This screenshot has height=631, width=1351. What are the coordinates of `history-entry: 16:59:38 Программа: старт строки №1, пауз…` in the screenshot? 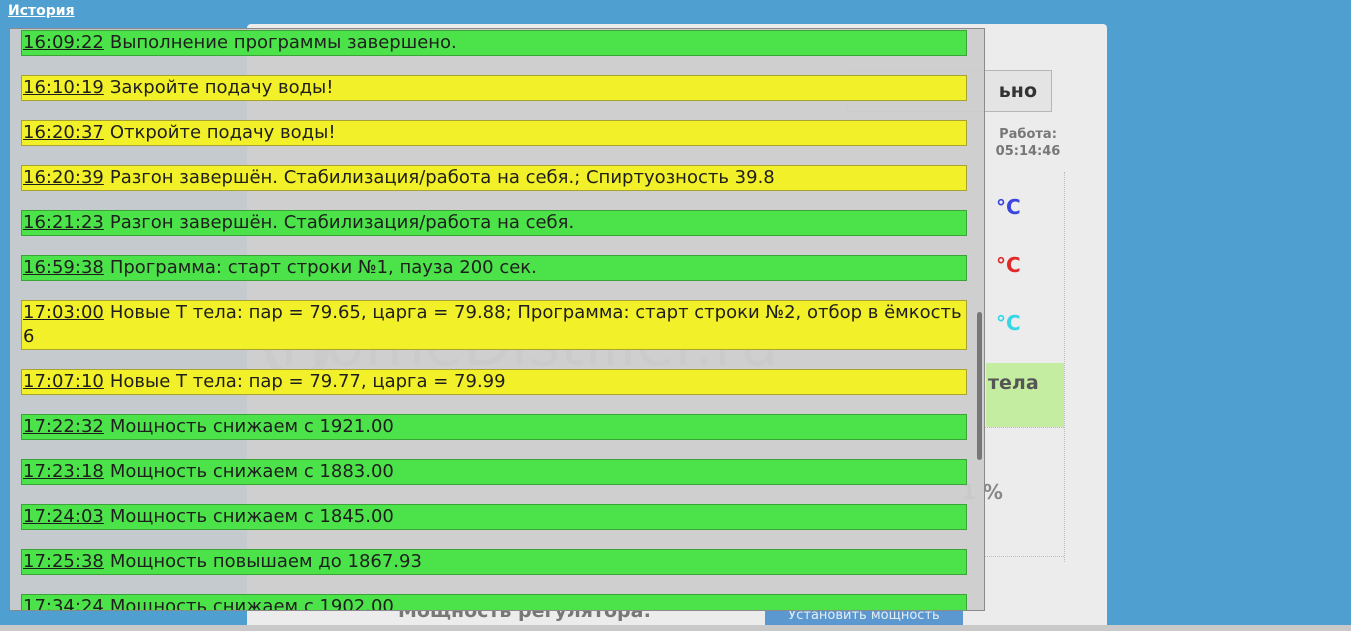 It's located at (494, 268).